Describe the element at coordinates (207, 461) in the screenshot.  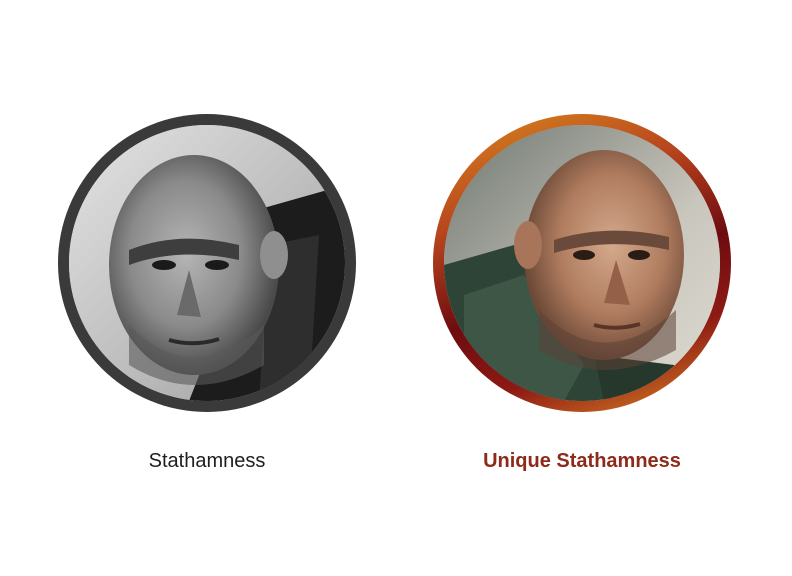
I see `caption-stathamness: Stathamness` at that location.